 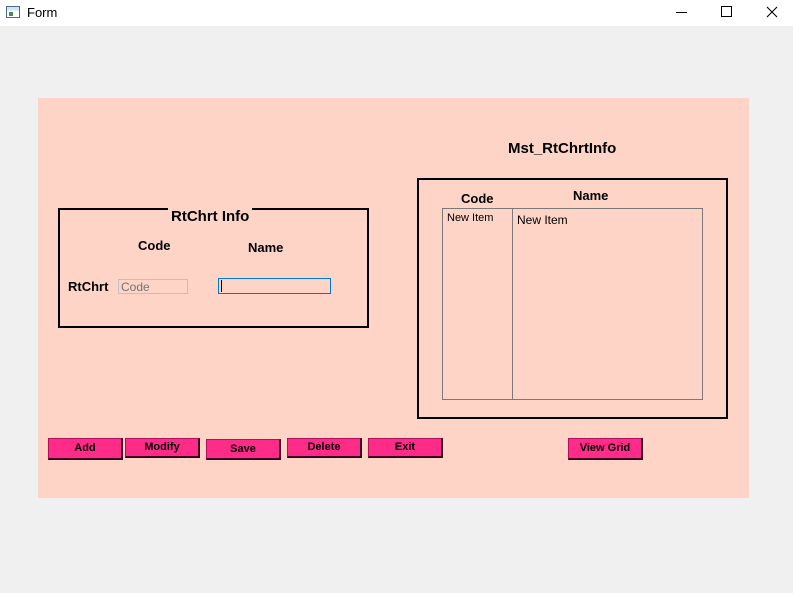 I want to click on minimize-button, so click(x=681, y=13).